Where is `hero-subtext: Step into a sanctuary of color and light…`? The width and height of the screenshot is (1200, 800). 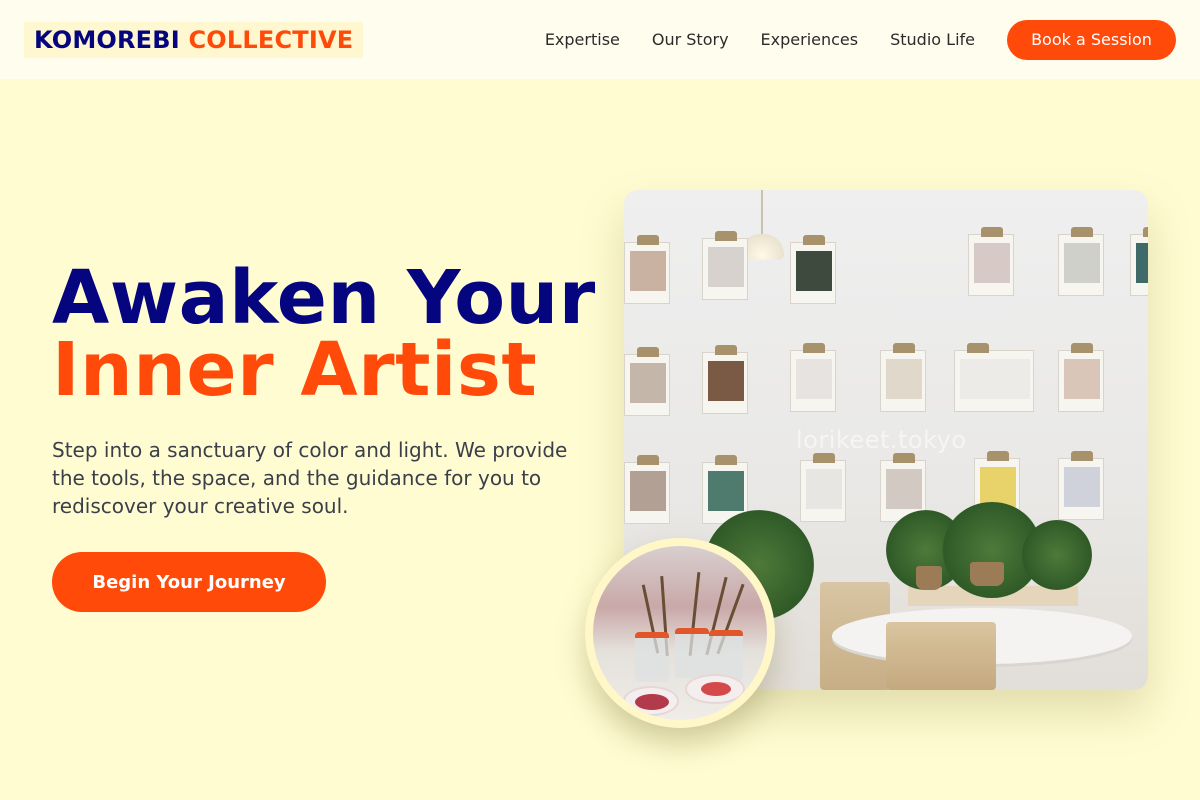 hero-subtext: Step into a sanctuary of color and light… is located at coordinates (310, 478).